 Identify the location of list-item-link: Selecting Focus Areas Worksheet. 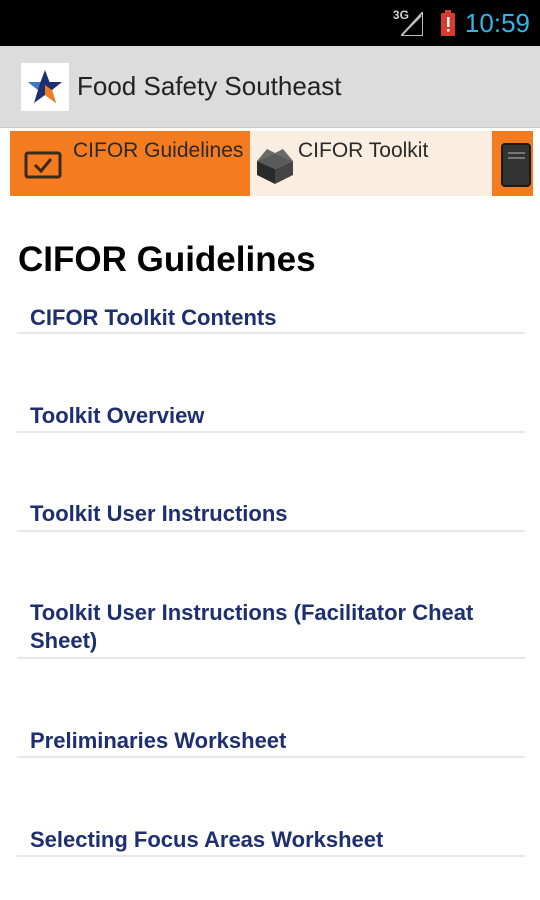
(277, 840).